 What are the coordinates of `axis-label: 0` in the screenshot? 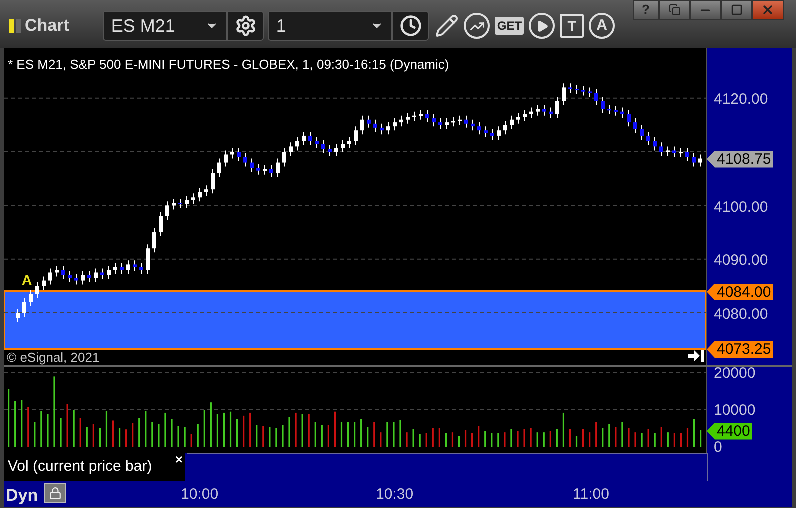 It's located at (718, 447).